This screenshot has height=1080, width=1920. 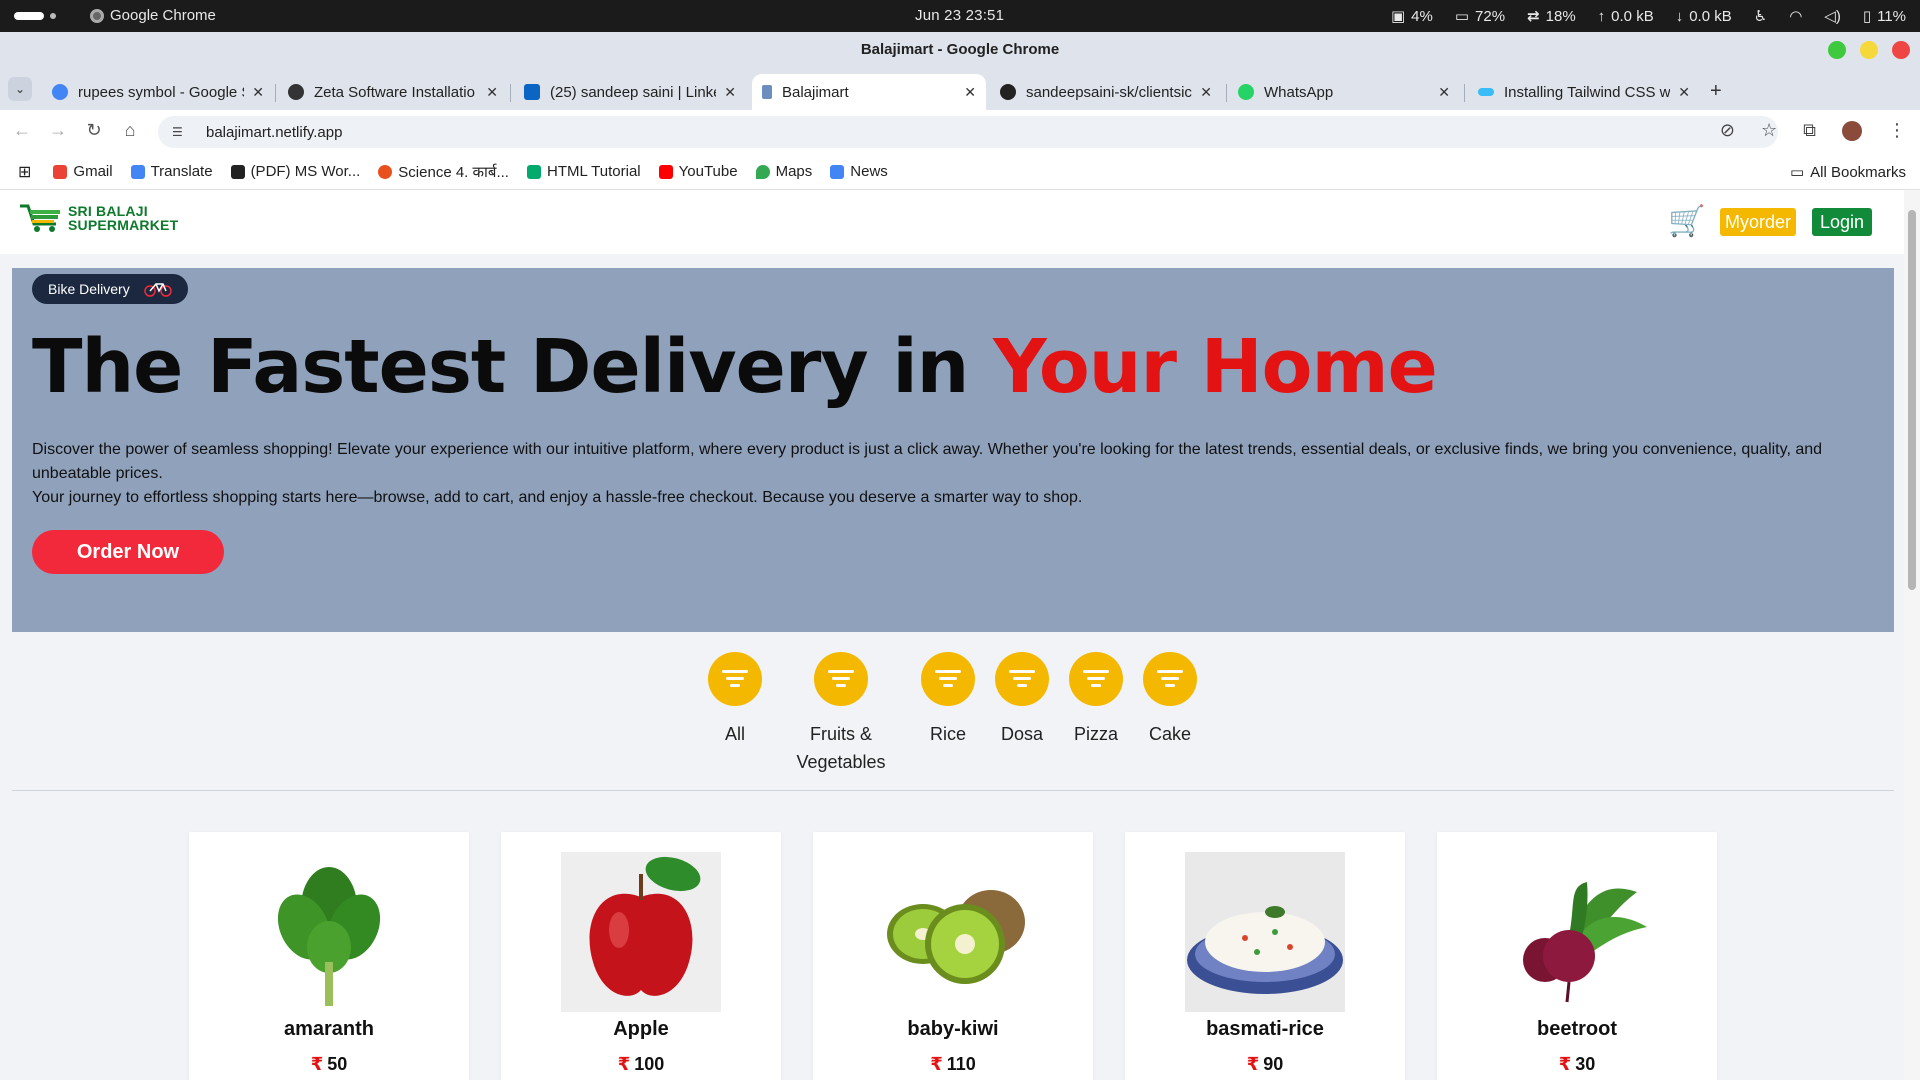 What do you see at coordinates (767, 92) in the screenshot?
I see `balajimart-icon` at bounding box center [767, 92].